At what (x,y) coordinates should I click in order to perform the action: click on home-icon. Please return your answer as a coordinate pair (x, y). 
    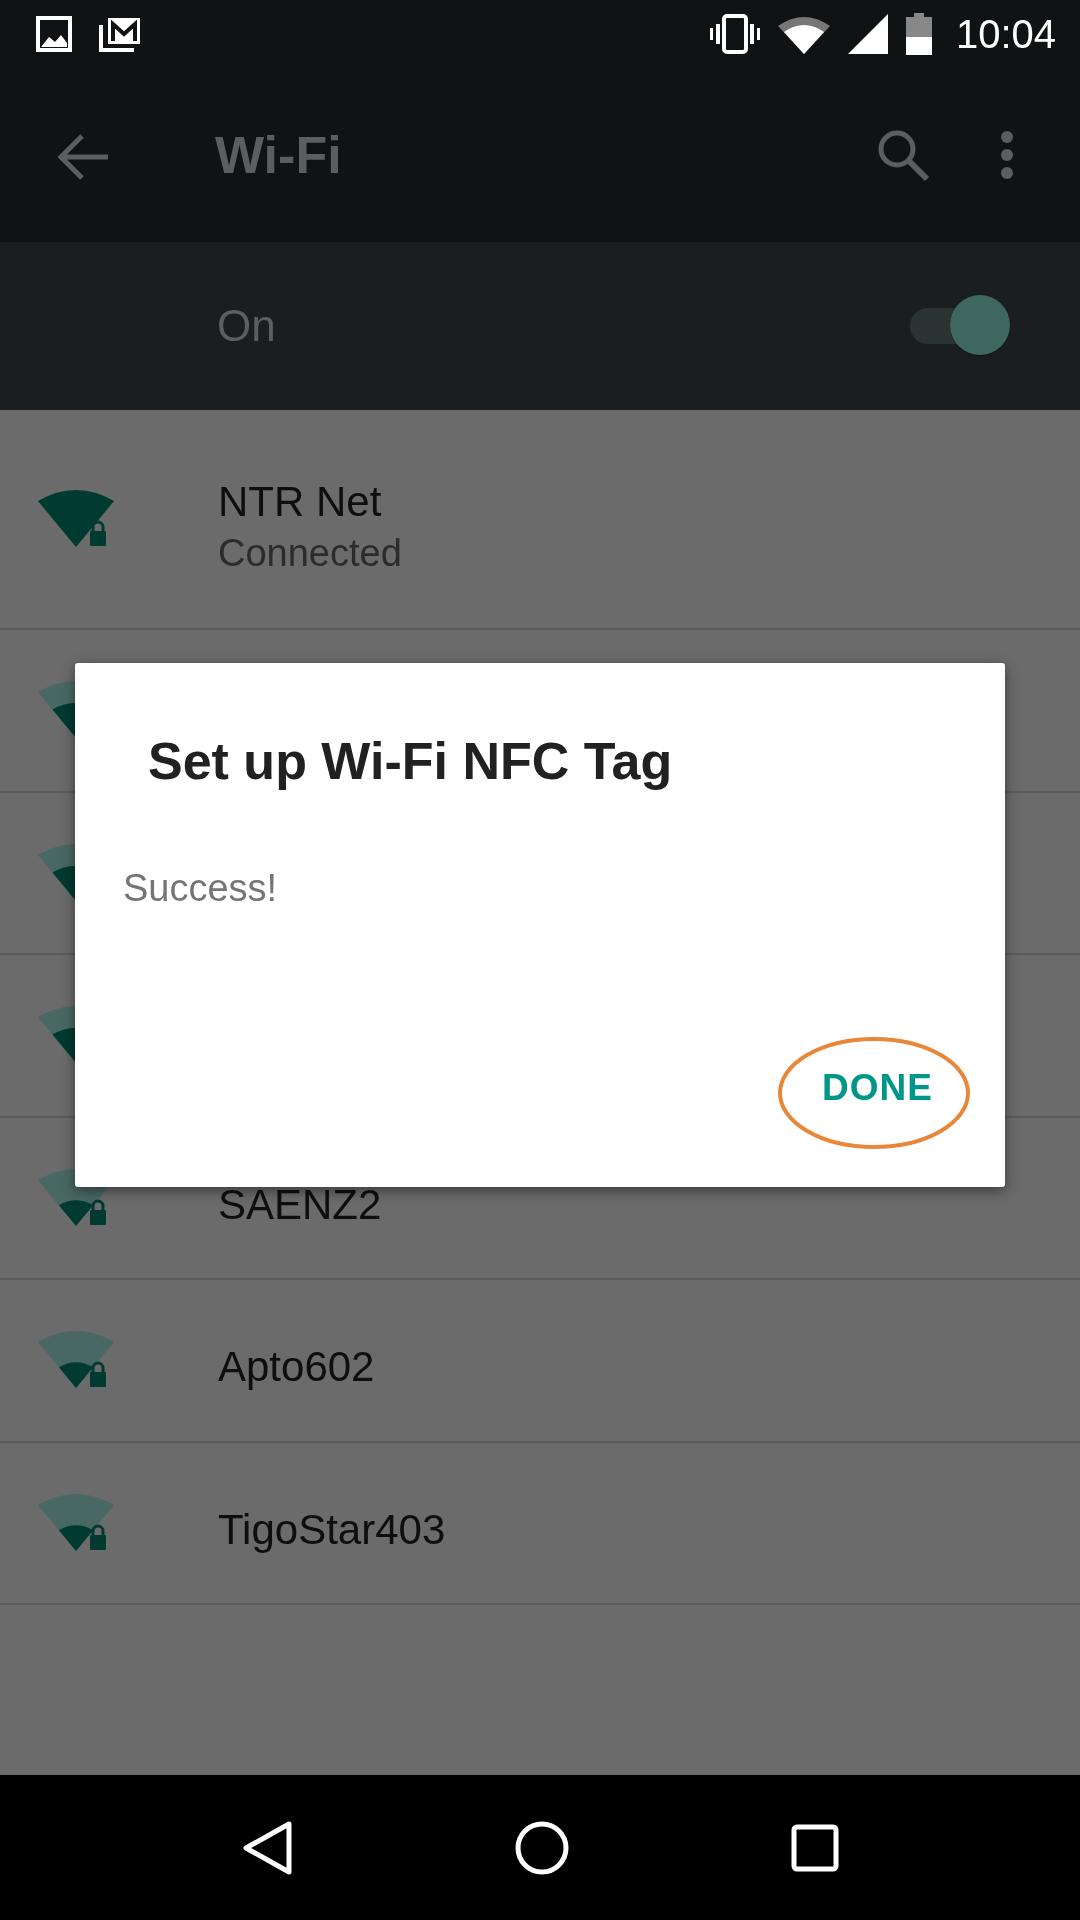
    Looking at the image, I should click on (542, 1847).